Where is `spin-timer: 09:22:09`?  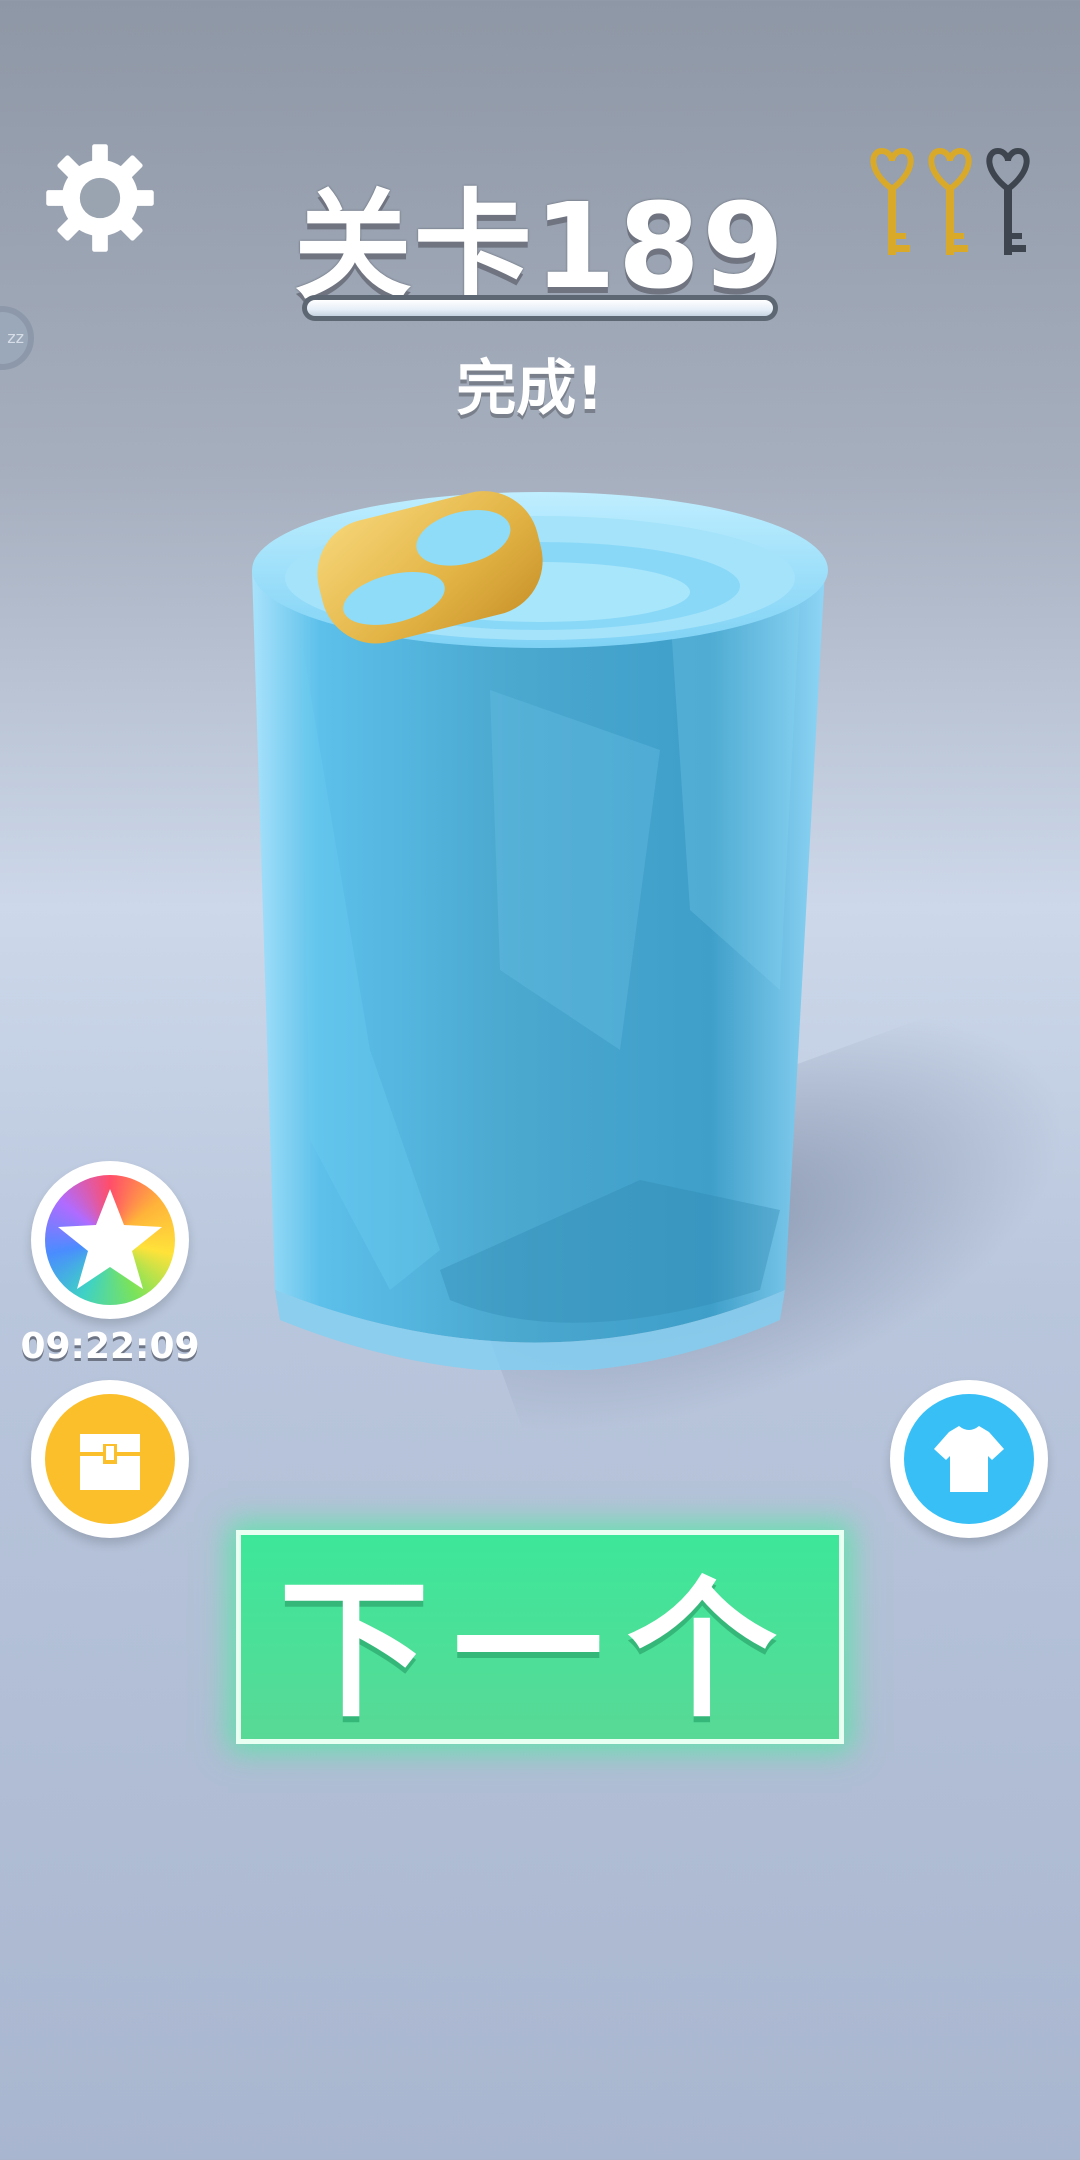
spin-timer: 09:22:09 is located at coordinates (110, 1346).